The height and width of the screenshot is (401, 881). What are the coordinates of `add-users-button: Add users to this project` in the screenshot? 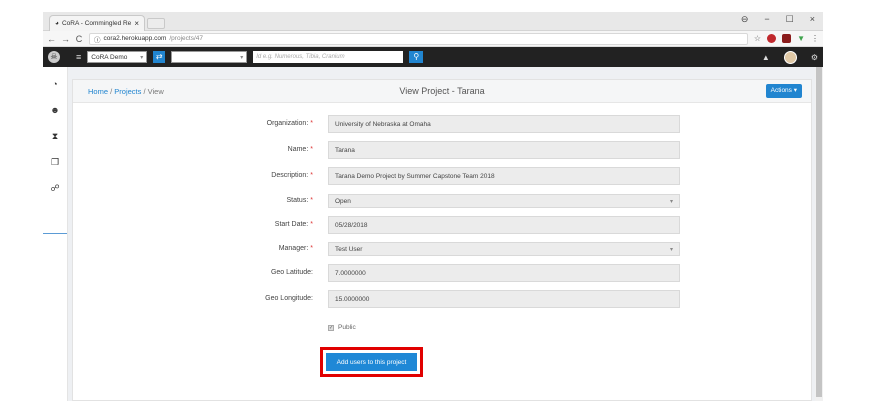 It's located at (371, 362).